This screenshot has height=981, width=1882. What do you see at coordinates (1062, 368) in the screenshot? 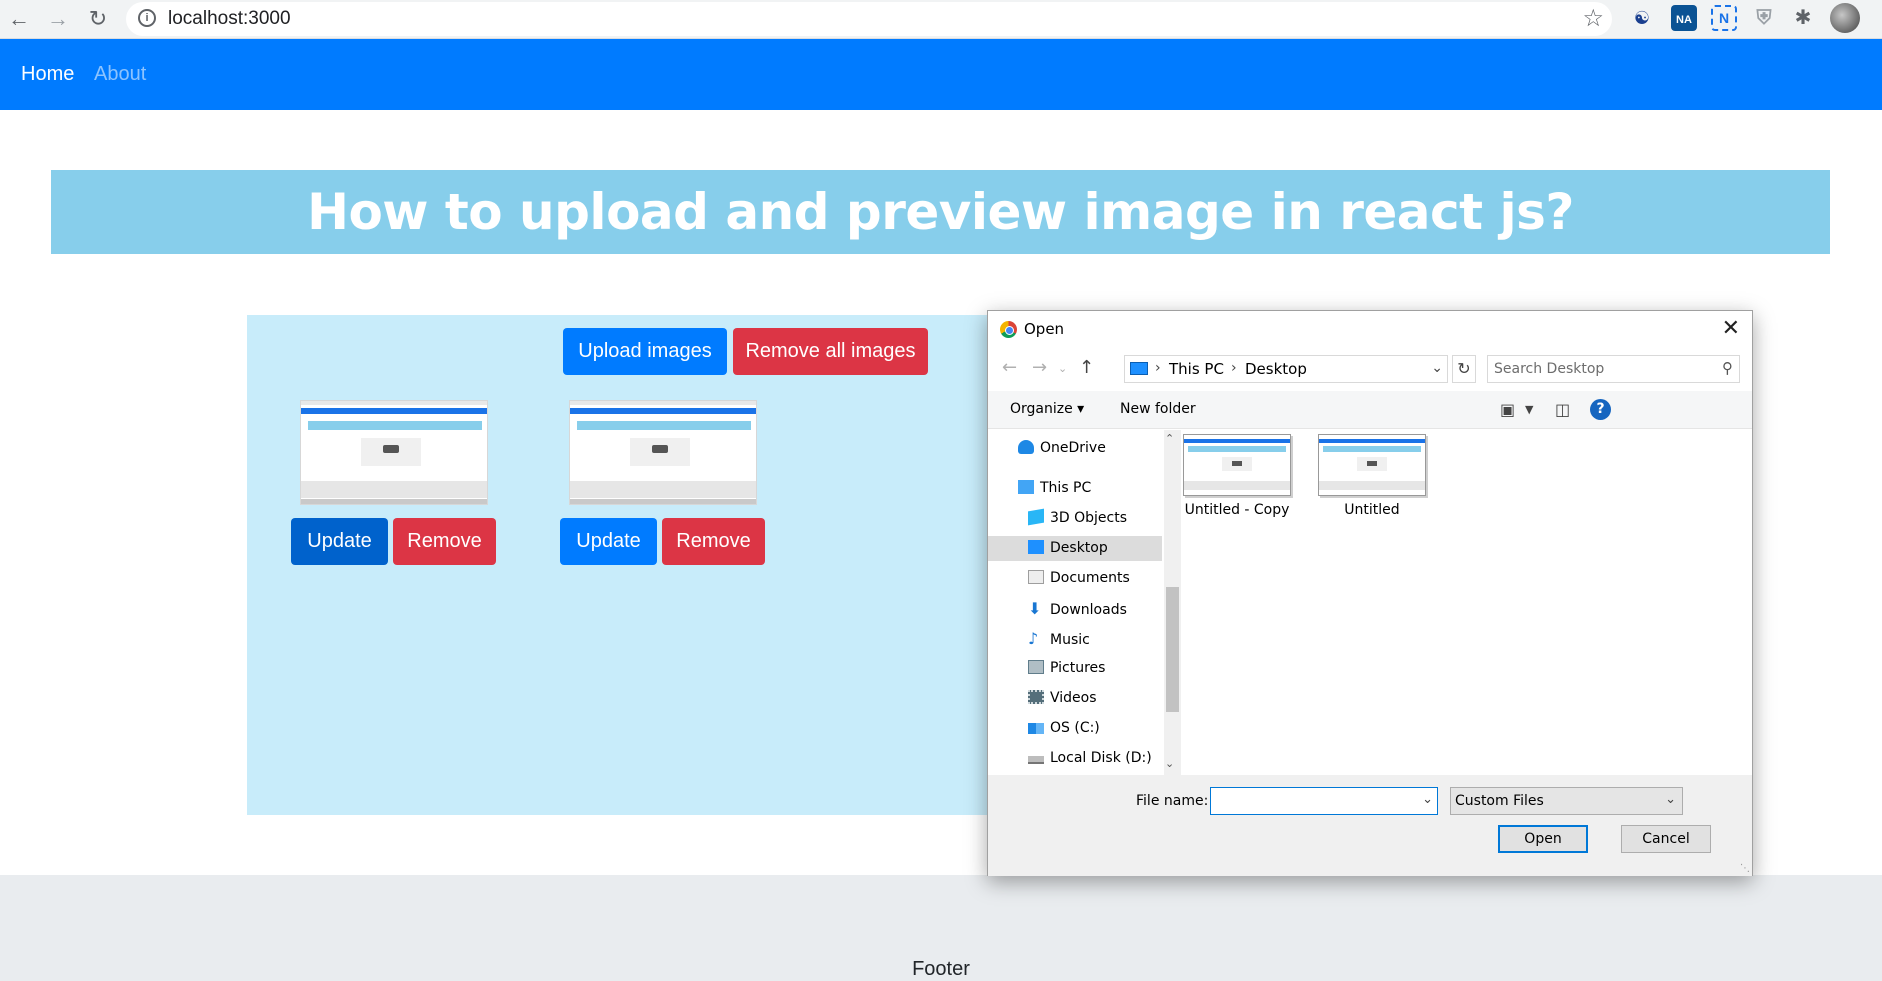
I see `recent-locations-chevron-icon: ⌄` at bounding box center [1062, 368].